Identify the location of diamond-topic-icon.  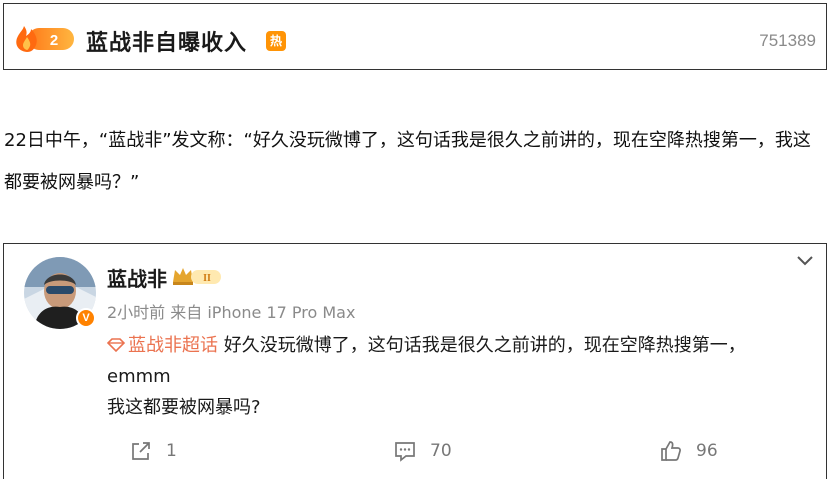
(116, 345).